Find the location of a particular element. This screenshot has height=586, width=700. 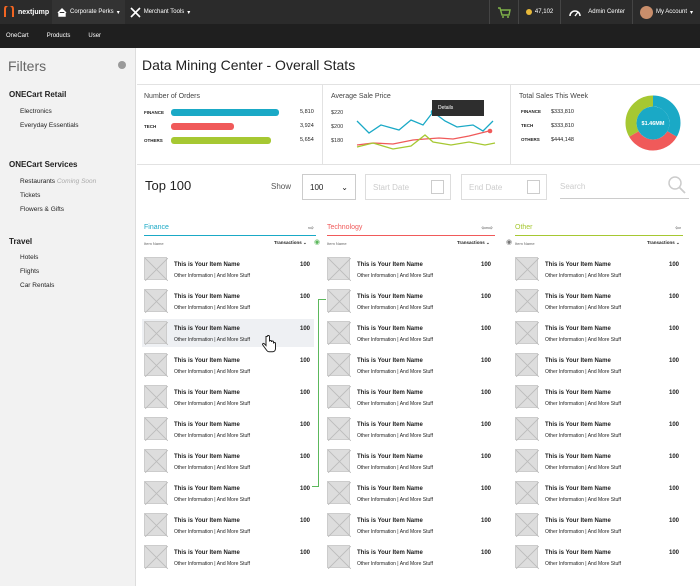

sale-price-line-chart is located at coordinates (417, 125).